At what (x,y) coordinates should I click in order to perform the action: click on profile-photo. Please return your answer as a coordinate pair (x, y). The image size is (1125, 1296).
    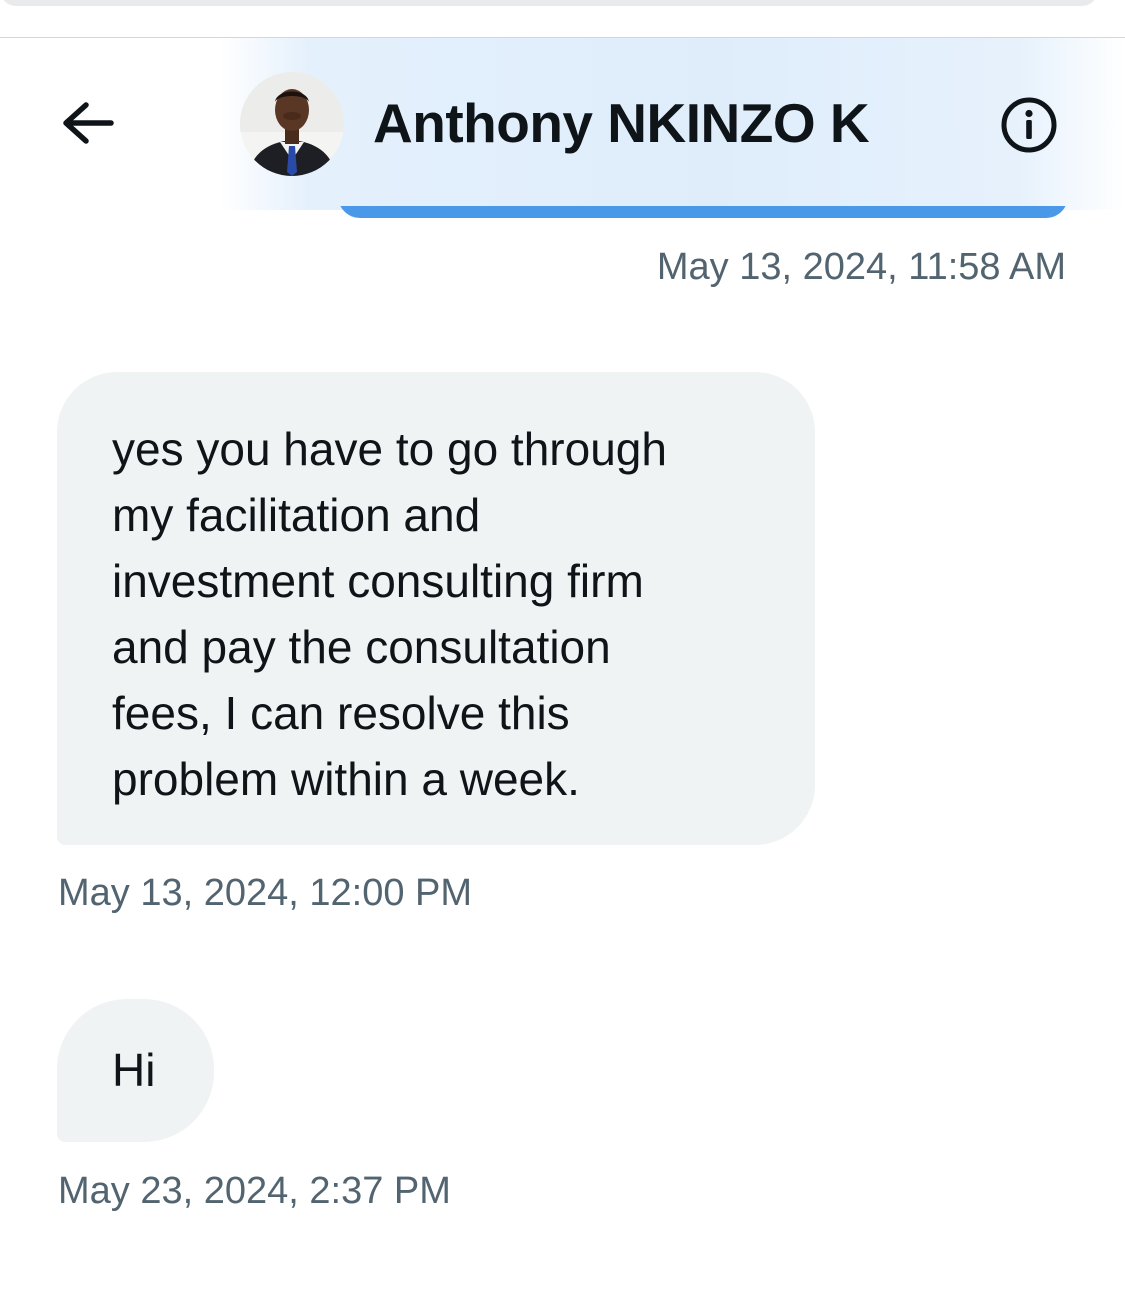
    Looking at the image, I should click on (292, 124).